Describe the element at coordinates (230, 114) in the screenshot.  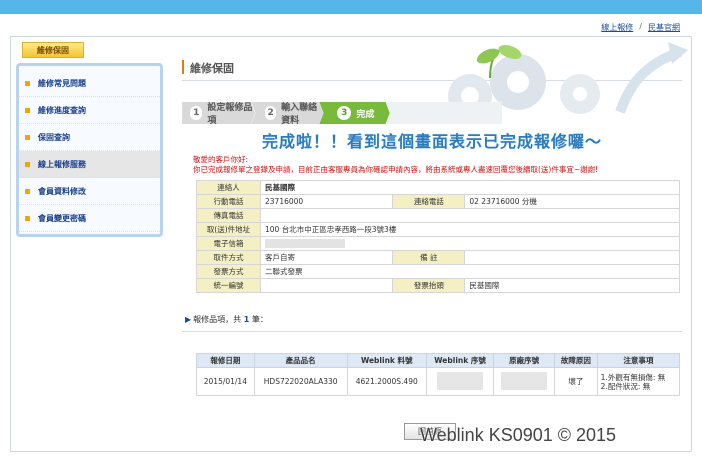
I see `step-label: 設定報修品項` at that location.